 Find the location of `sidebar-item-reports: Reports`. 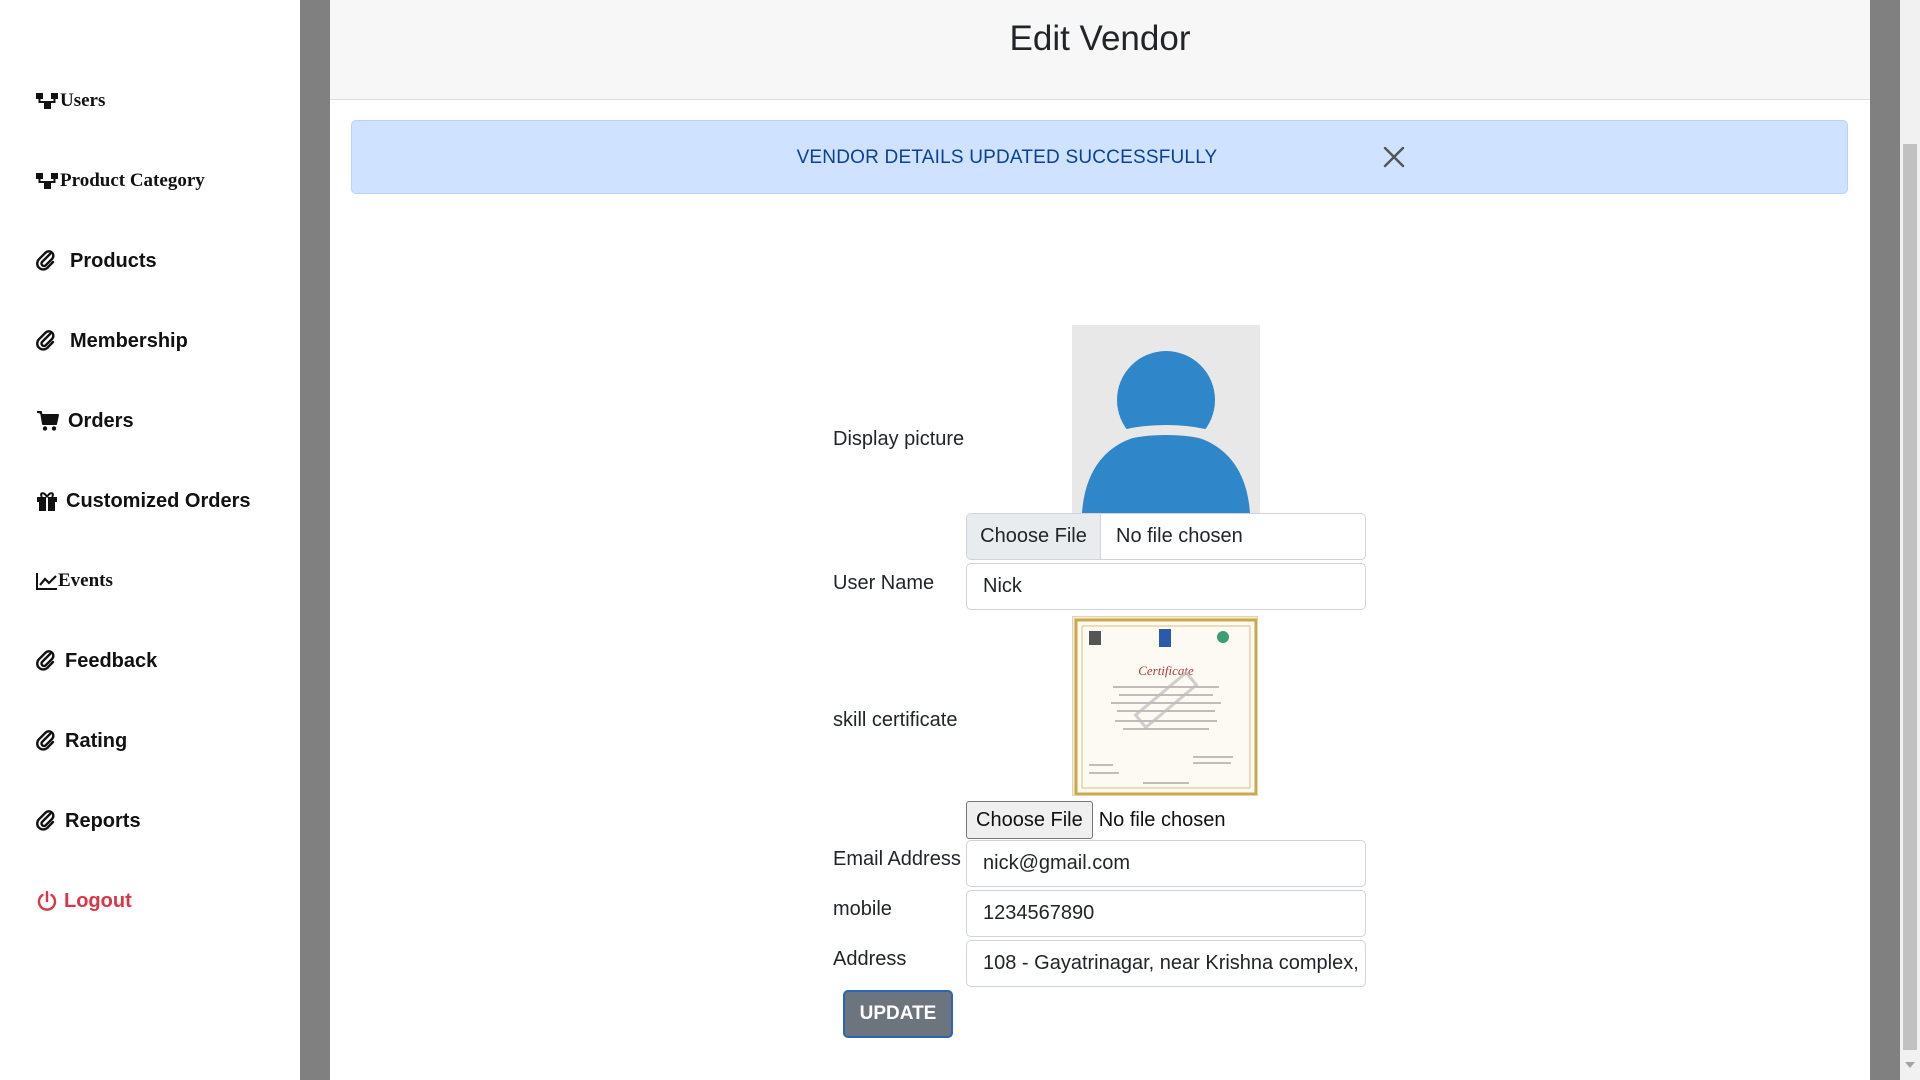

sidebar-item-reports: Reports is located at coordinates (88, 821).